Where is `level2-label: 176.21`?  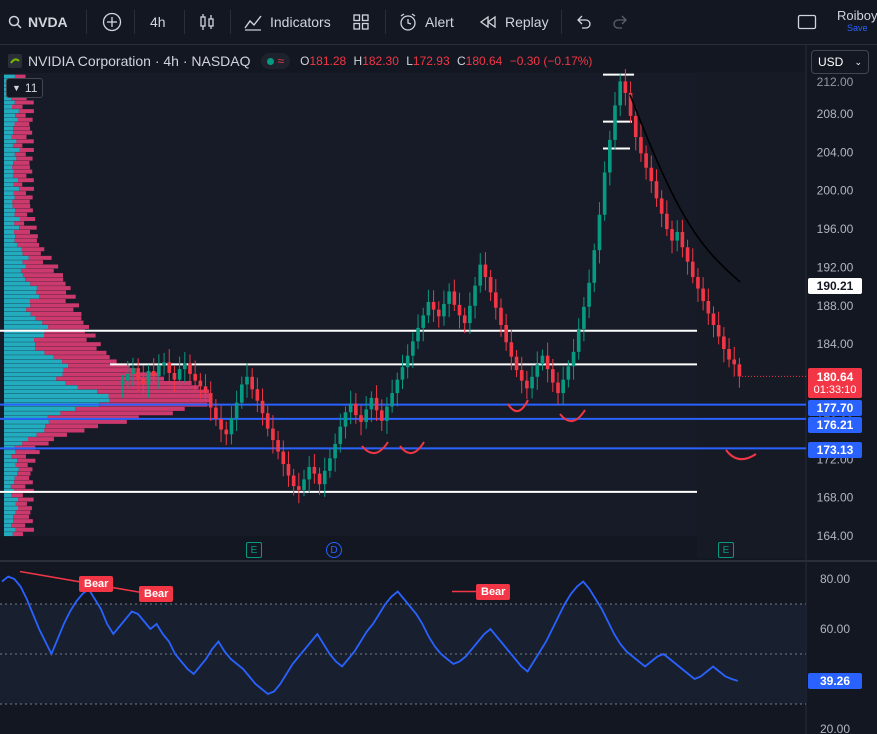
level2-label: 176.21 is located at coordinates (835, 425).